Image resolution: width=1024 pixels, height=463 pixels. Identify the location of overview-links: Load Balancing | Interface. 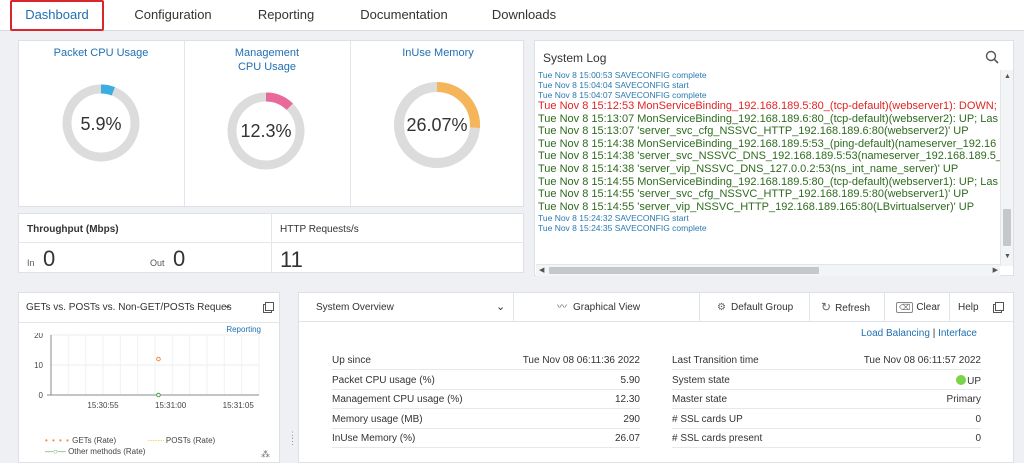
(919, 333).